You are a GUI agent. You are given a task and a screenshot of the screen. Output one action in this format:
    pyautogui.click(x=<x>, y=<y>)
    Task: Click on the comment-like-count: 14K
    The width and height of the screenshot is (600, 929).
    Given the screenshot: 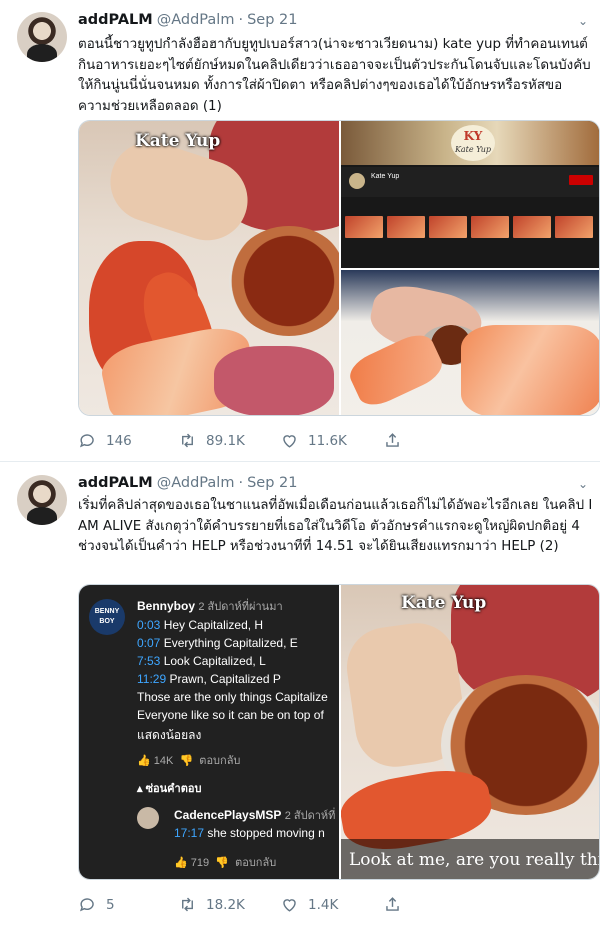 What is the action you would take?
    pyautogui.click(x=163, y=761)
    